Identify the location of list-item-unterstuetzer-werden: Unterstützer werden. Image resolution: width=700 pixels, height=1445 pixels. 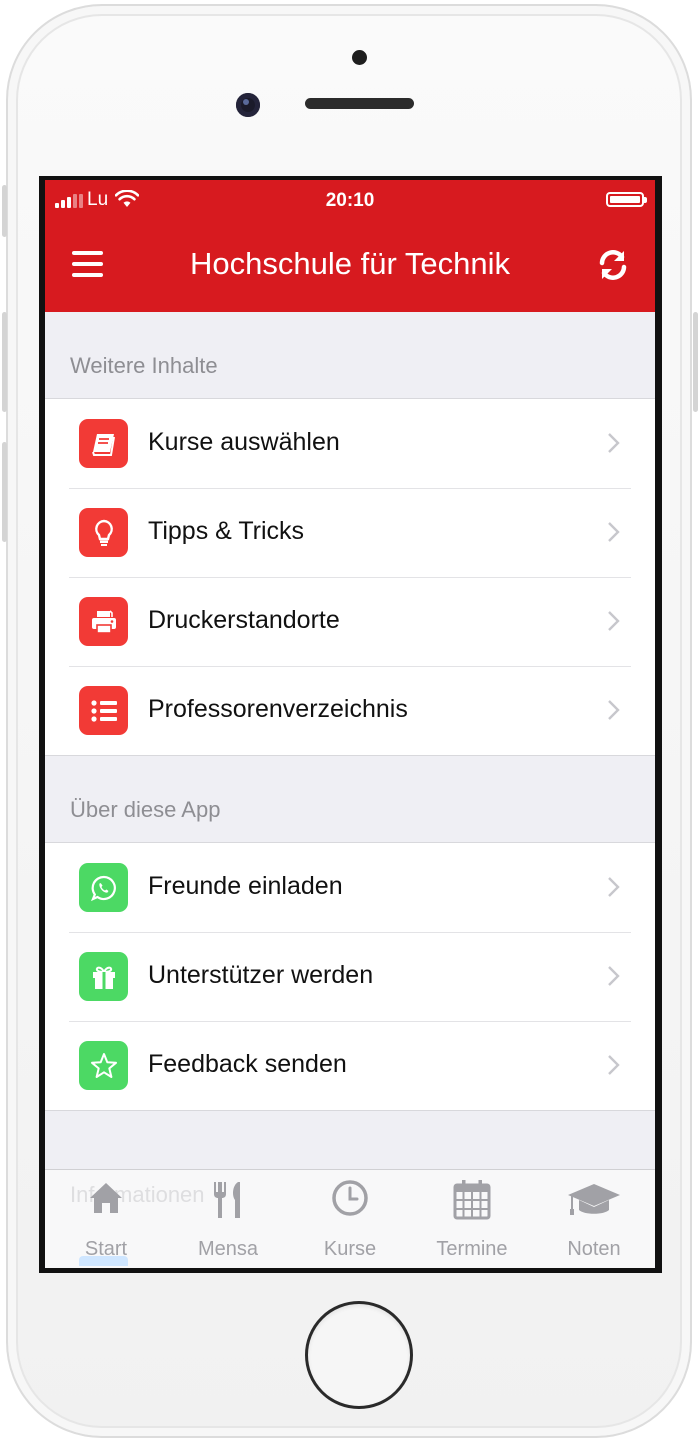
(350, 976).